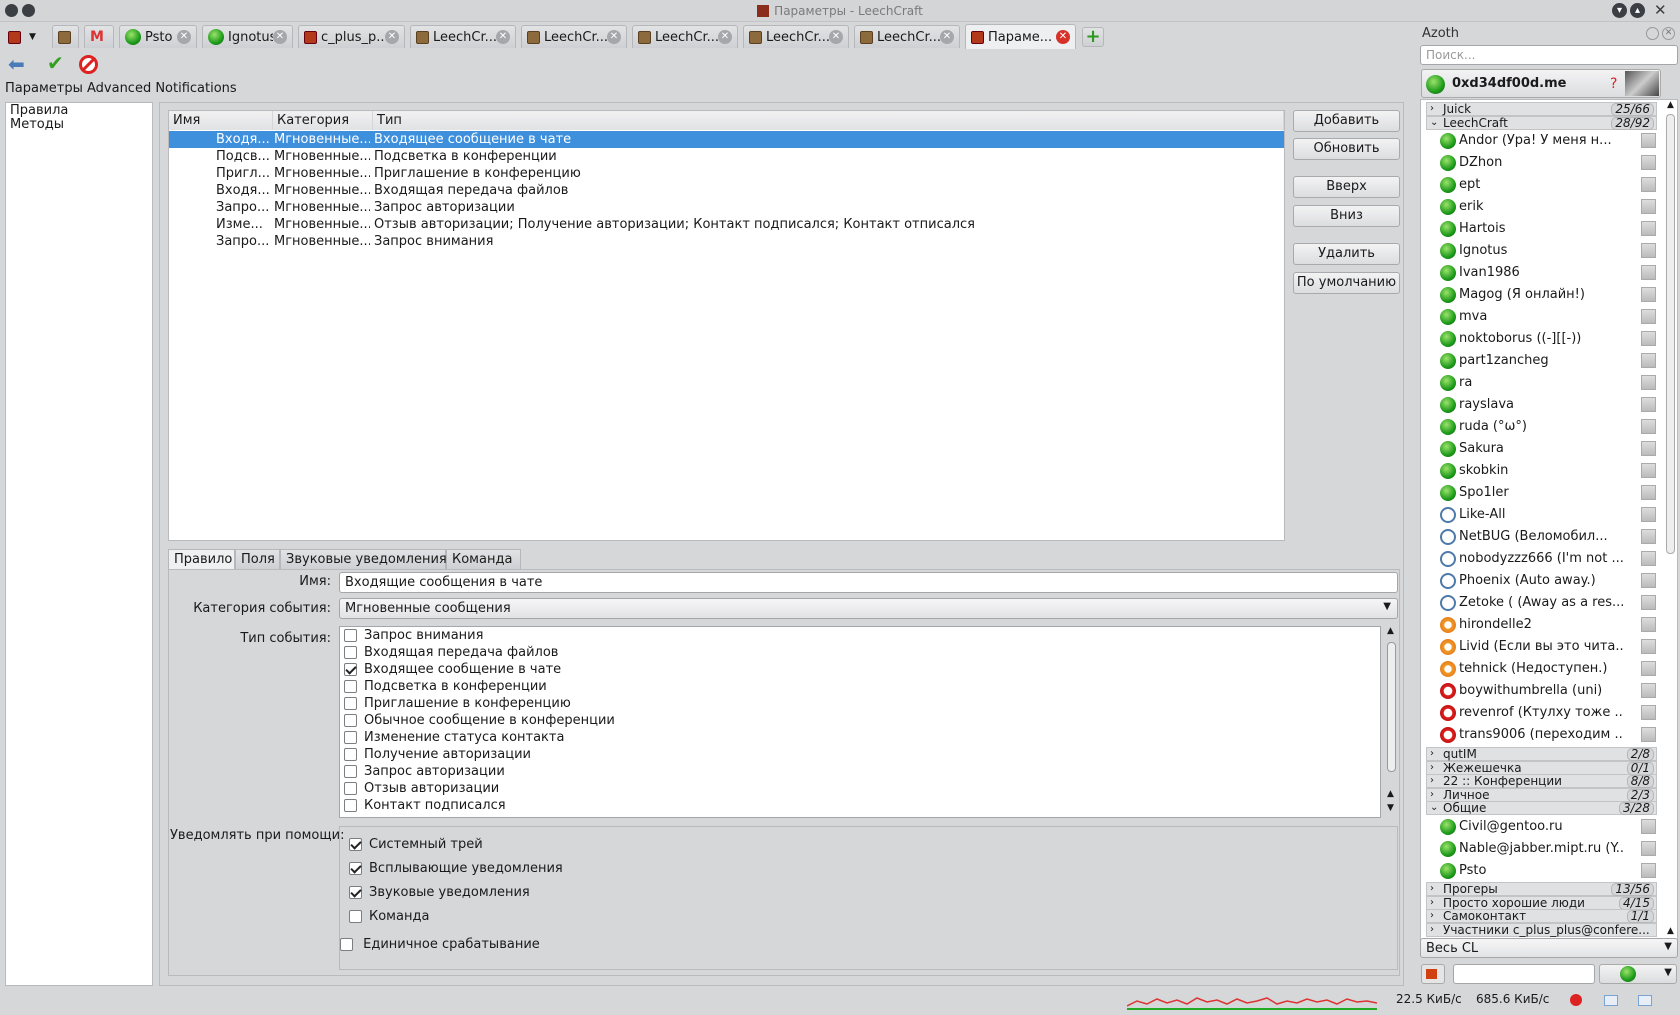 Image resolution: width=1680 pixels, height=1015 pixels. Describe the element at coordinates (416, 844) in the screenshot. I see `notify-option: Системный трей` at that location.